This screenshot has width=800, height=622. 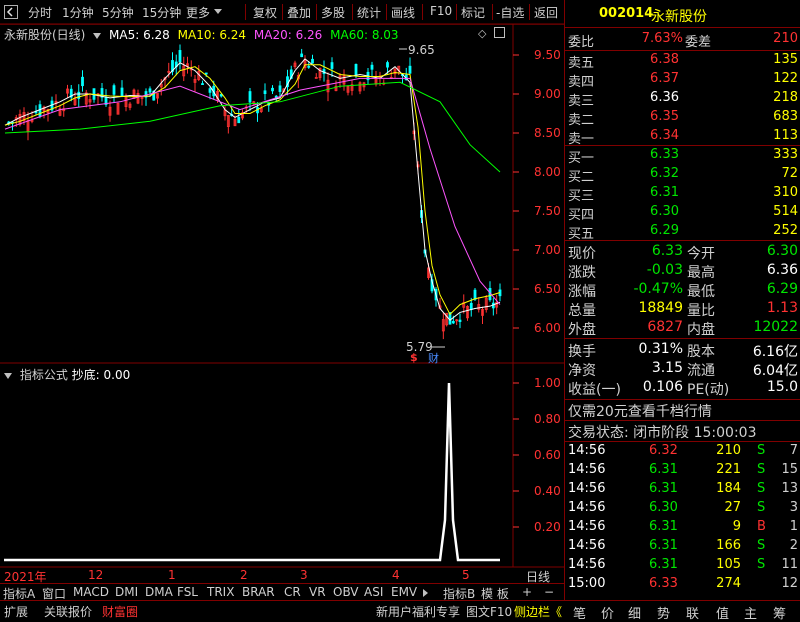 What do you see at coordinates (582, 254) in the screenshot?
I see `stat-label: 现价` at bounding box center [582, 254].